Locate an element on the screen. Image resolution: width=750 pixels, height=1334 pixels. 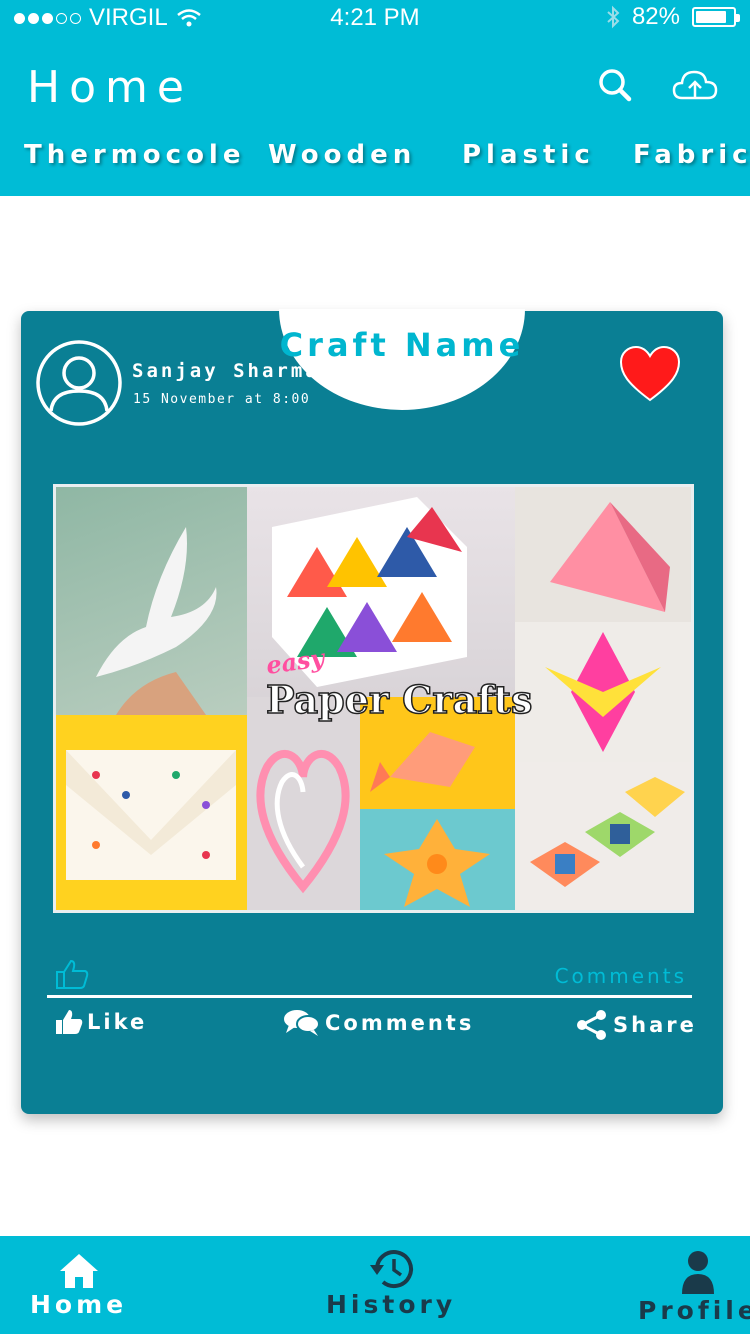
thumbs-up-icon is located at coordinates (69, 1022).